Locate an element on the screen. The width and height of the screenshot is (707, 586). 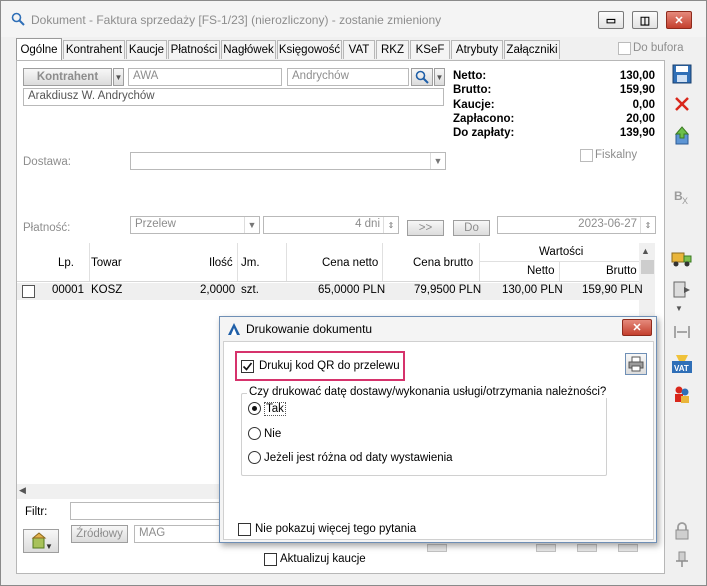
vat-button: VAT is located at coordinates (682, 364).